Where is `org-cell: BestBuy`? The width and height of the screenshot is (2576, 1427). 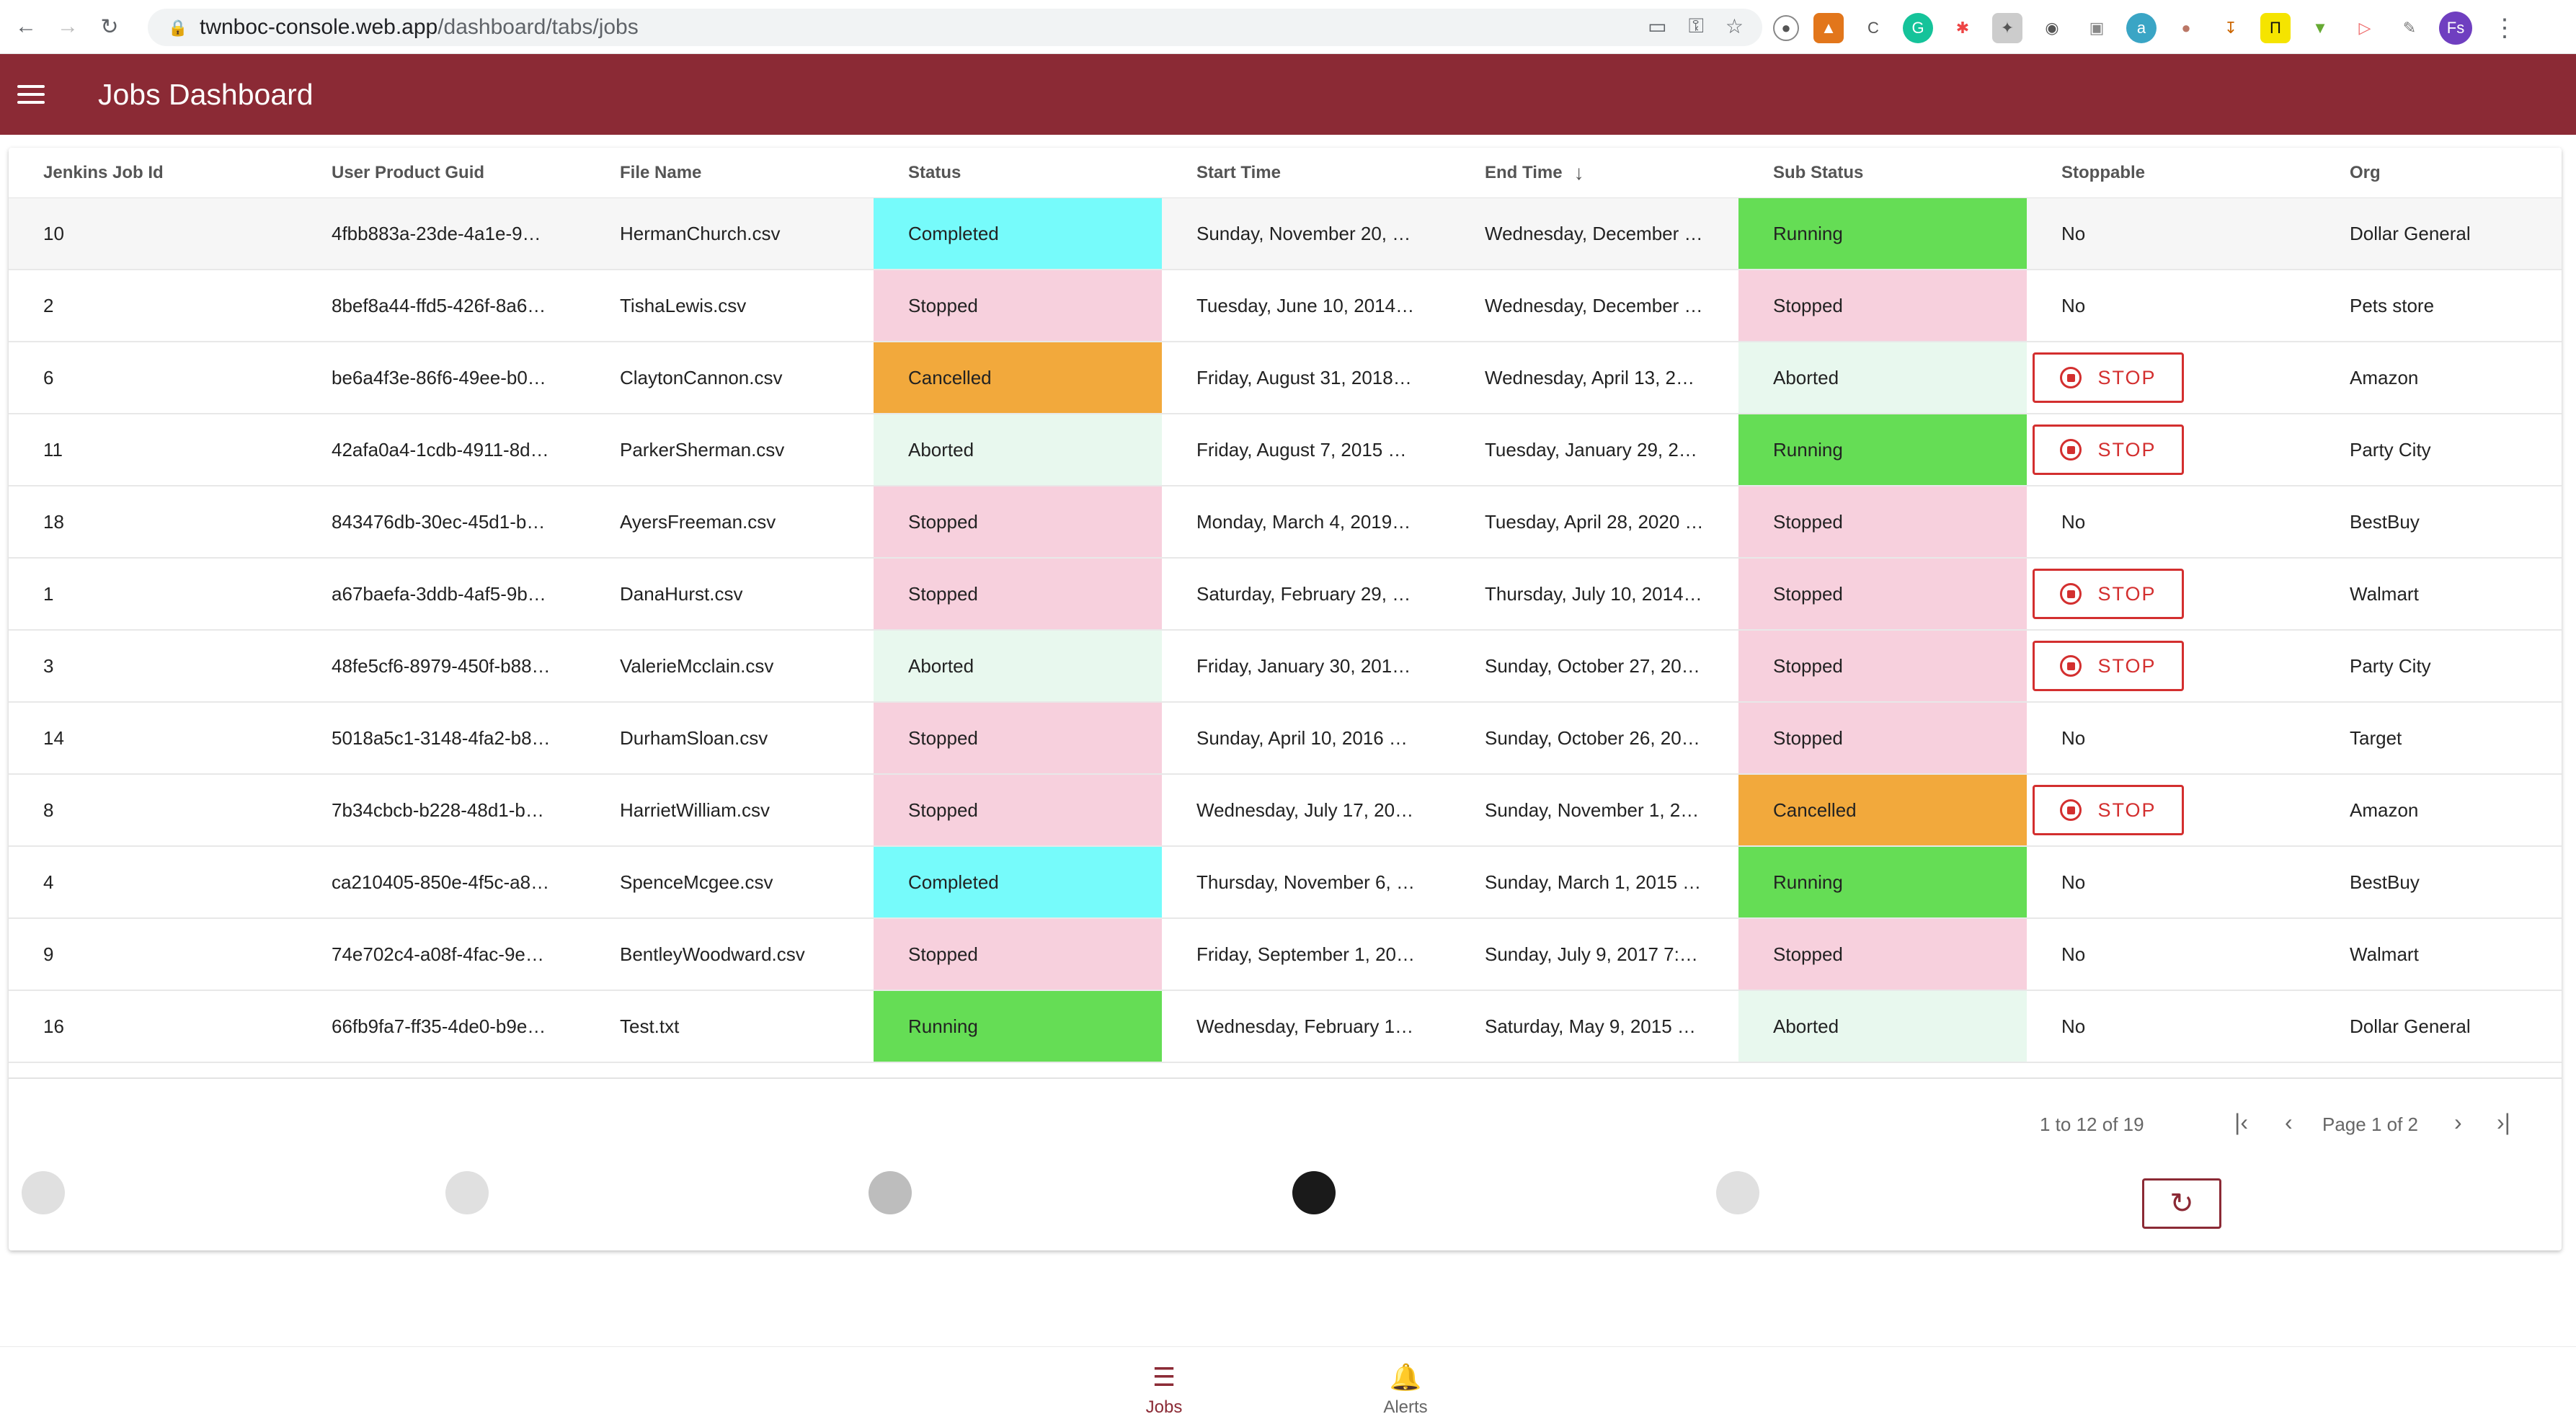
org-cell: BestBuy is located at coordinates (2385, 521).